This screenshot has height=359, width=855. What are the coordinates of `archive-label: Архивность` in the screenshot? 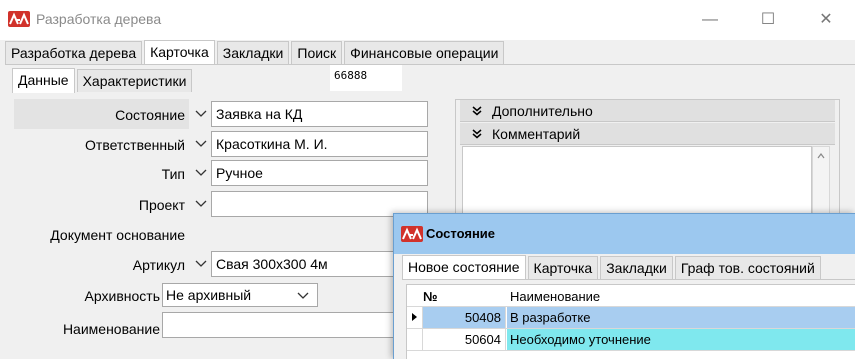 It's located at (122, 296).